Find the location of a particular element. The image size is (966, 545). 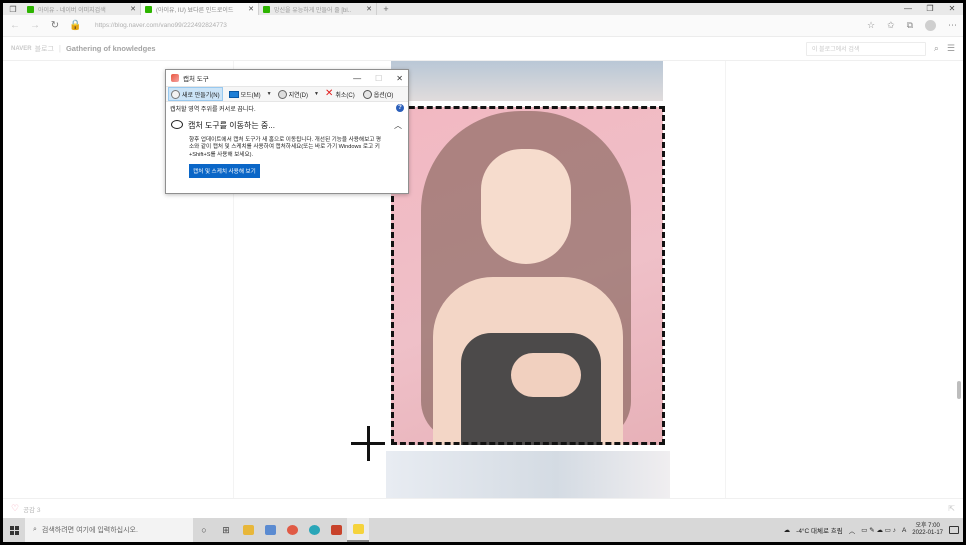

snip-hint-text: 캡처할 영역 주위를 커서로 끕니다. is located at coordinates (213, 109).